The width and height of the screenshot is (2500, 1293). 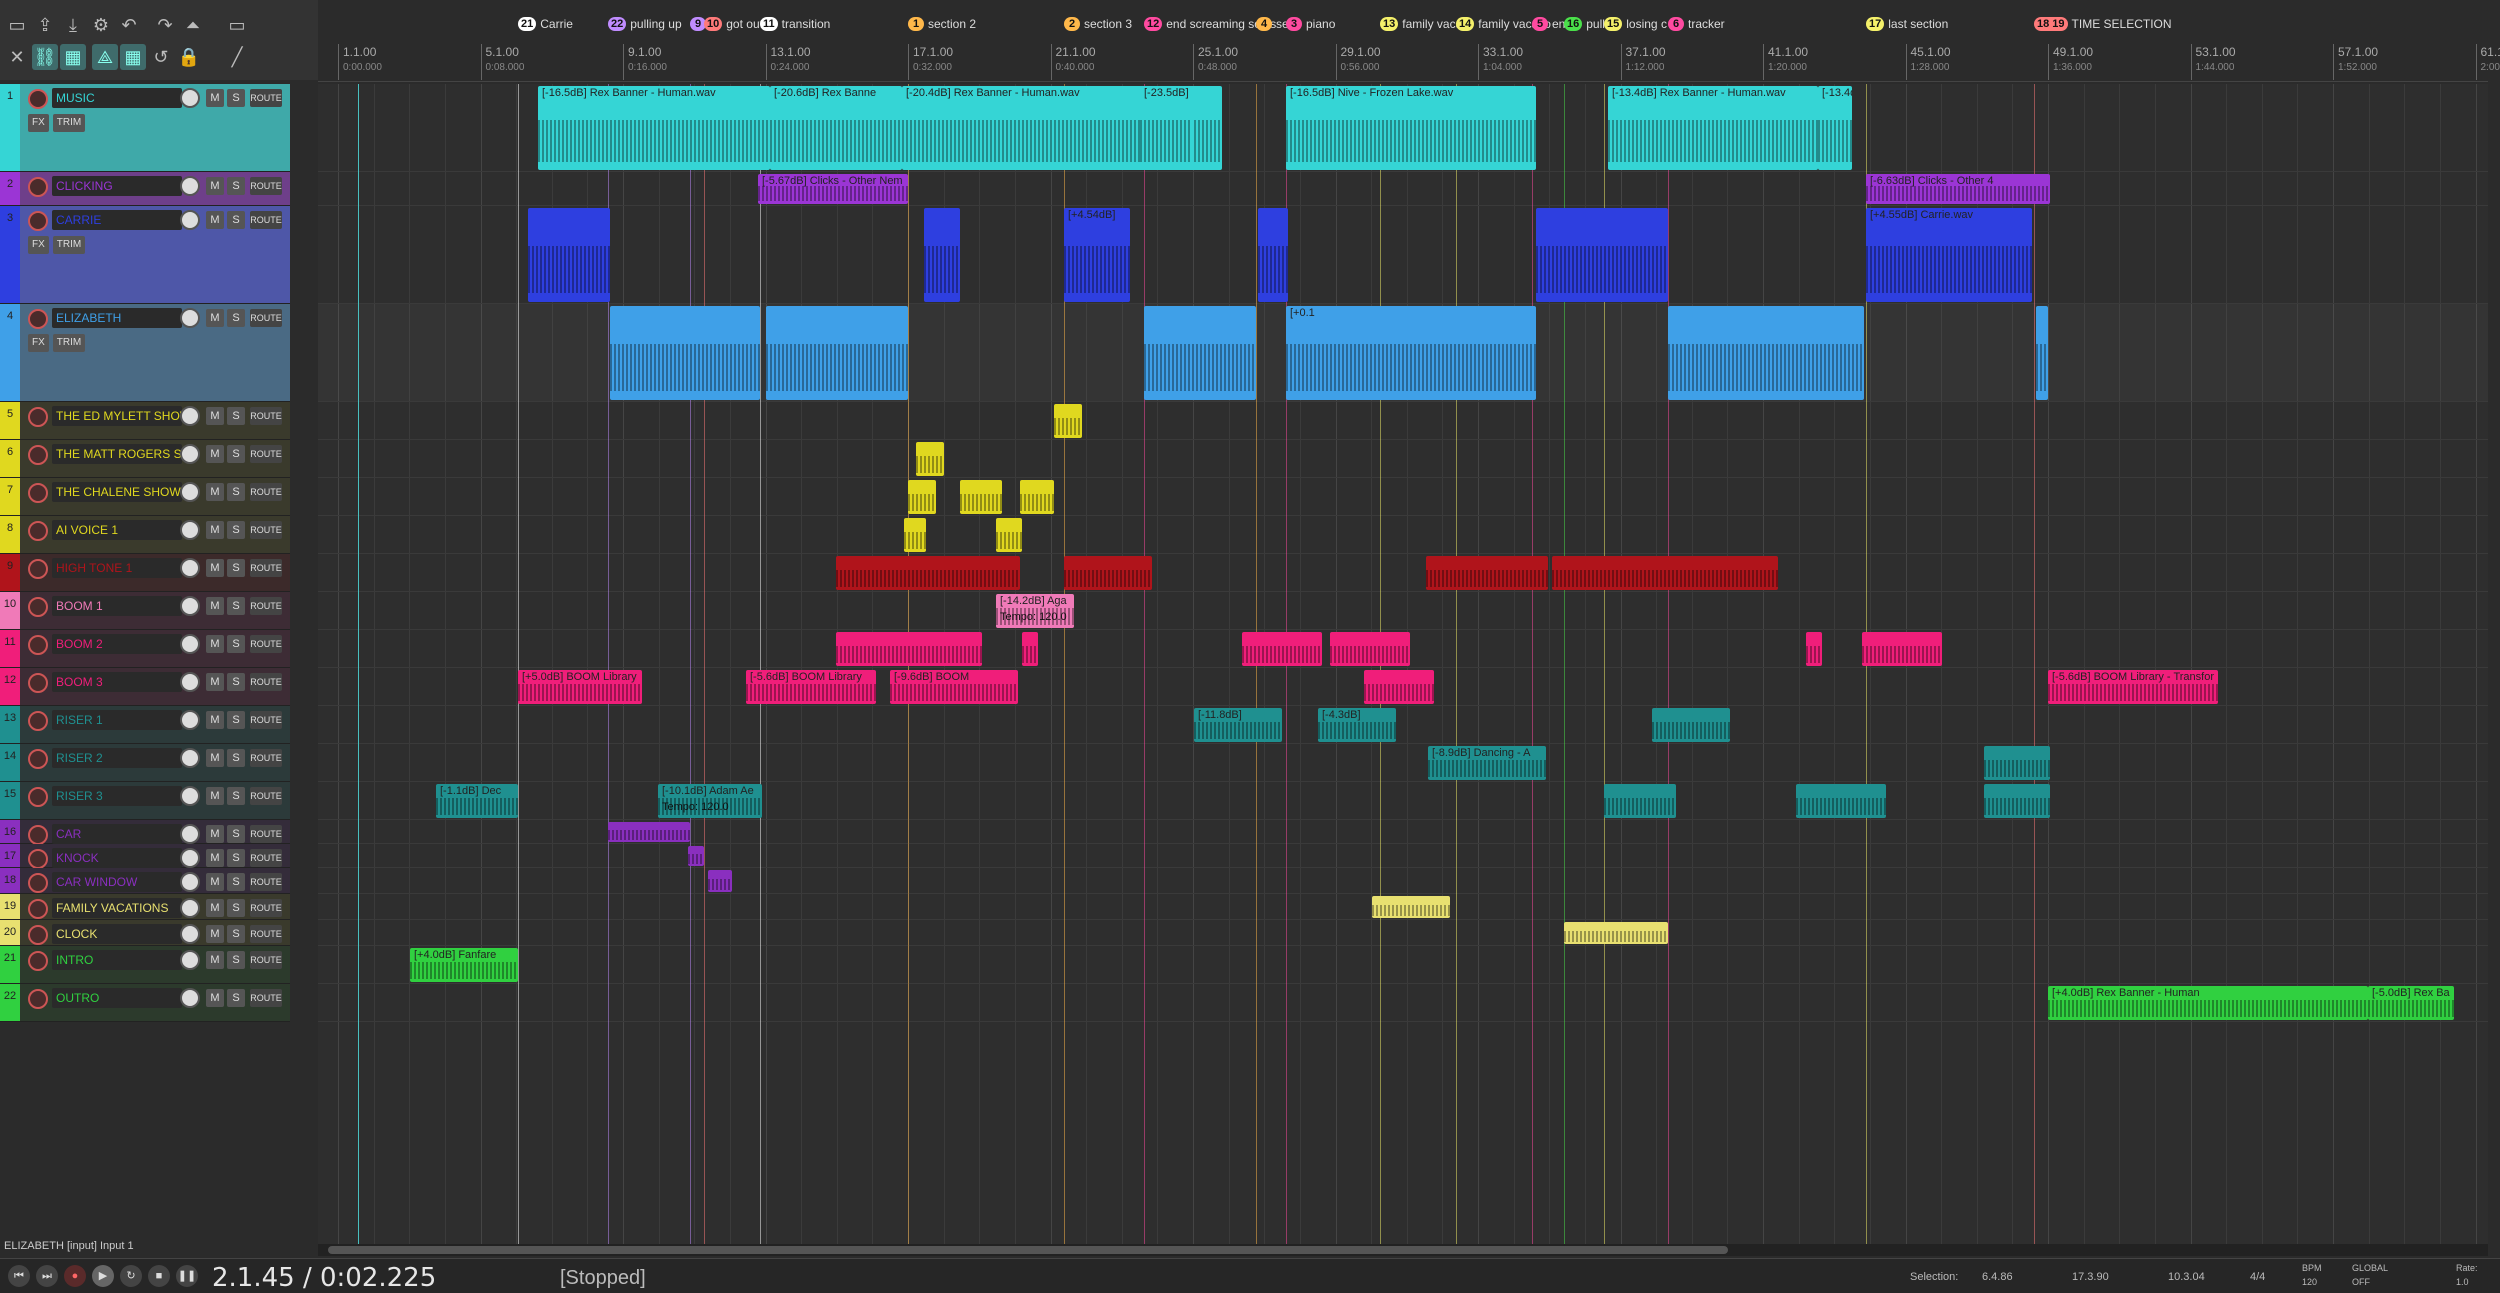 I want to click on track-name: RISER 3, so click(x=117, y=796).